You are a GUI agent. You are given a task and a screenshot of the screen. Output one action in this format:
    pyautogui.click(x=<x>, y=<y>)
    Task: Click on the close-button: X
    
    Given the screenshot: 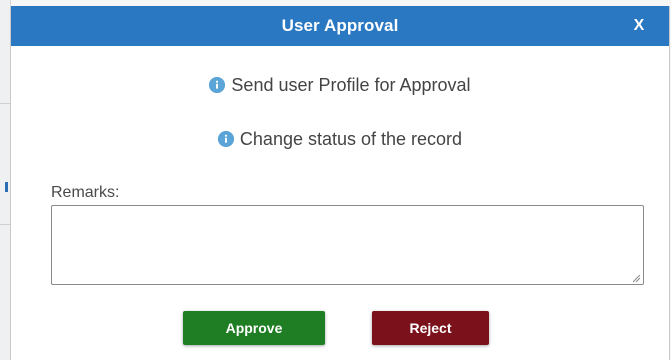 What is the action you would take?
    pyautogui.click(x=639, y=26)
    